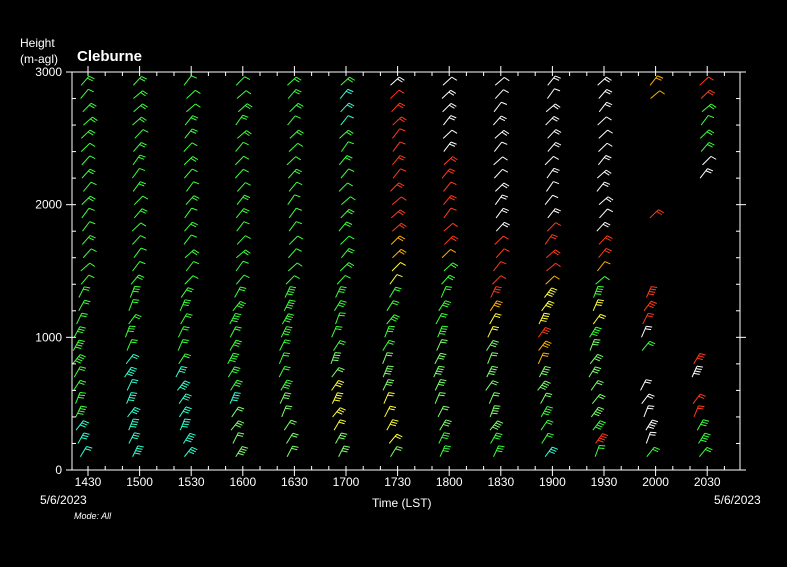 This screenshot has width=787, height=567. Describe the element at coordinates (48, 72) in the screenshot. I see `y-tick-label: 3000` at that location.